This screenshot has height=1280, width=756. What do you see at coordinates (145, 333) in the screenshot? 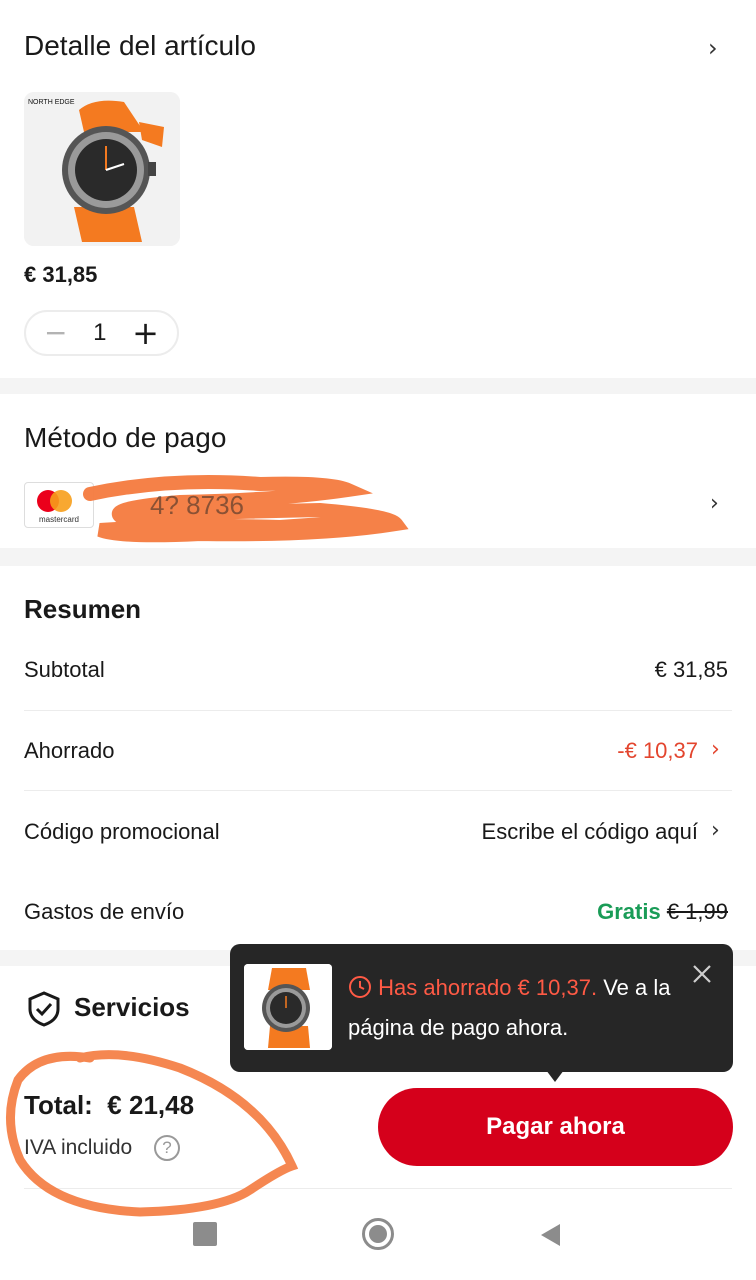
I see `increase-quantity-button: +` at bounding box center [145, 333].